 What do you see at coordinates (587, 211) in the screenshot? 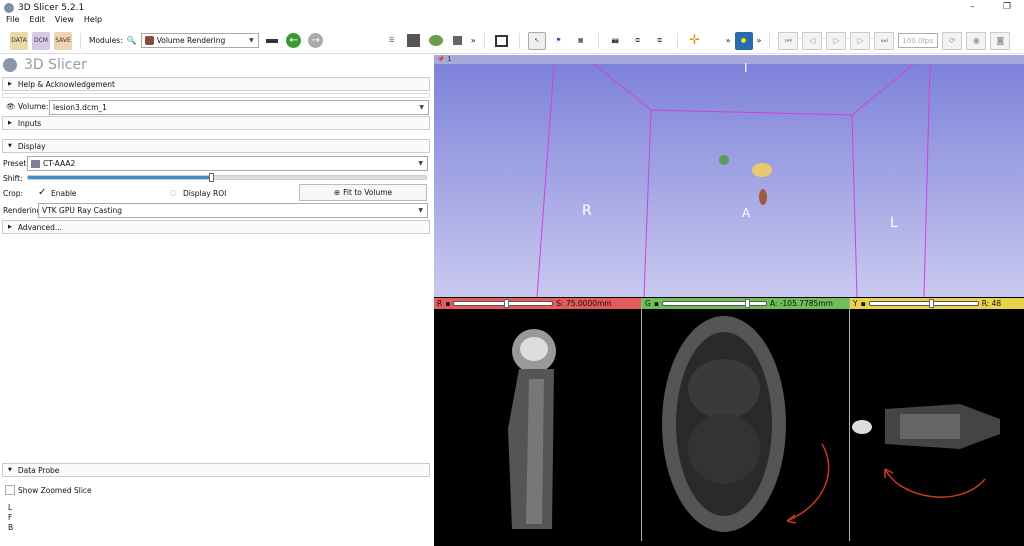
I see `orientation-left: R` at bounding box center [587, 211].